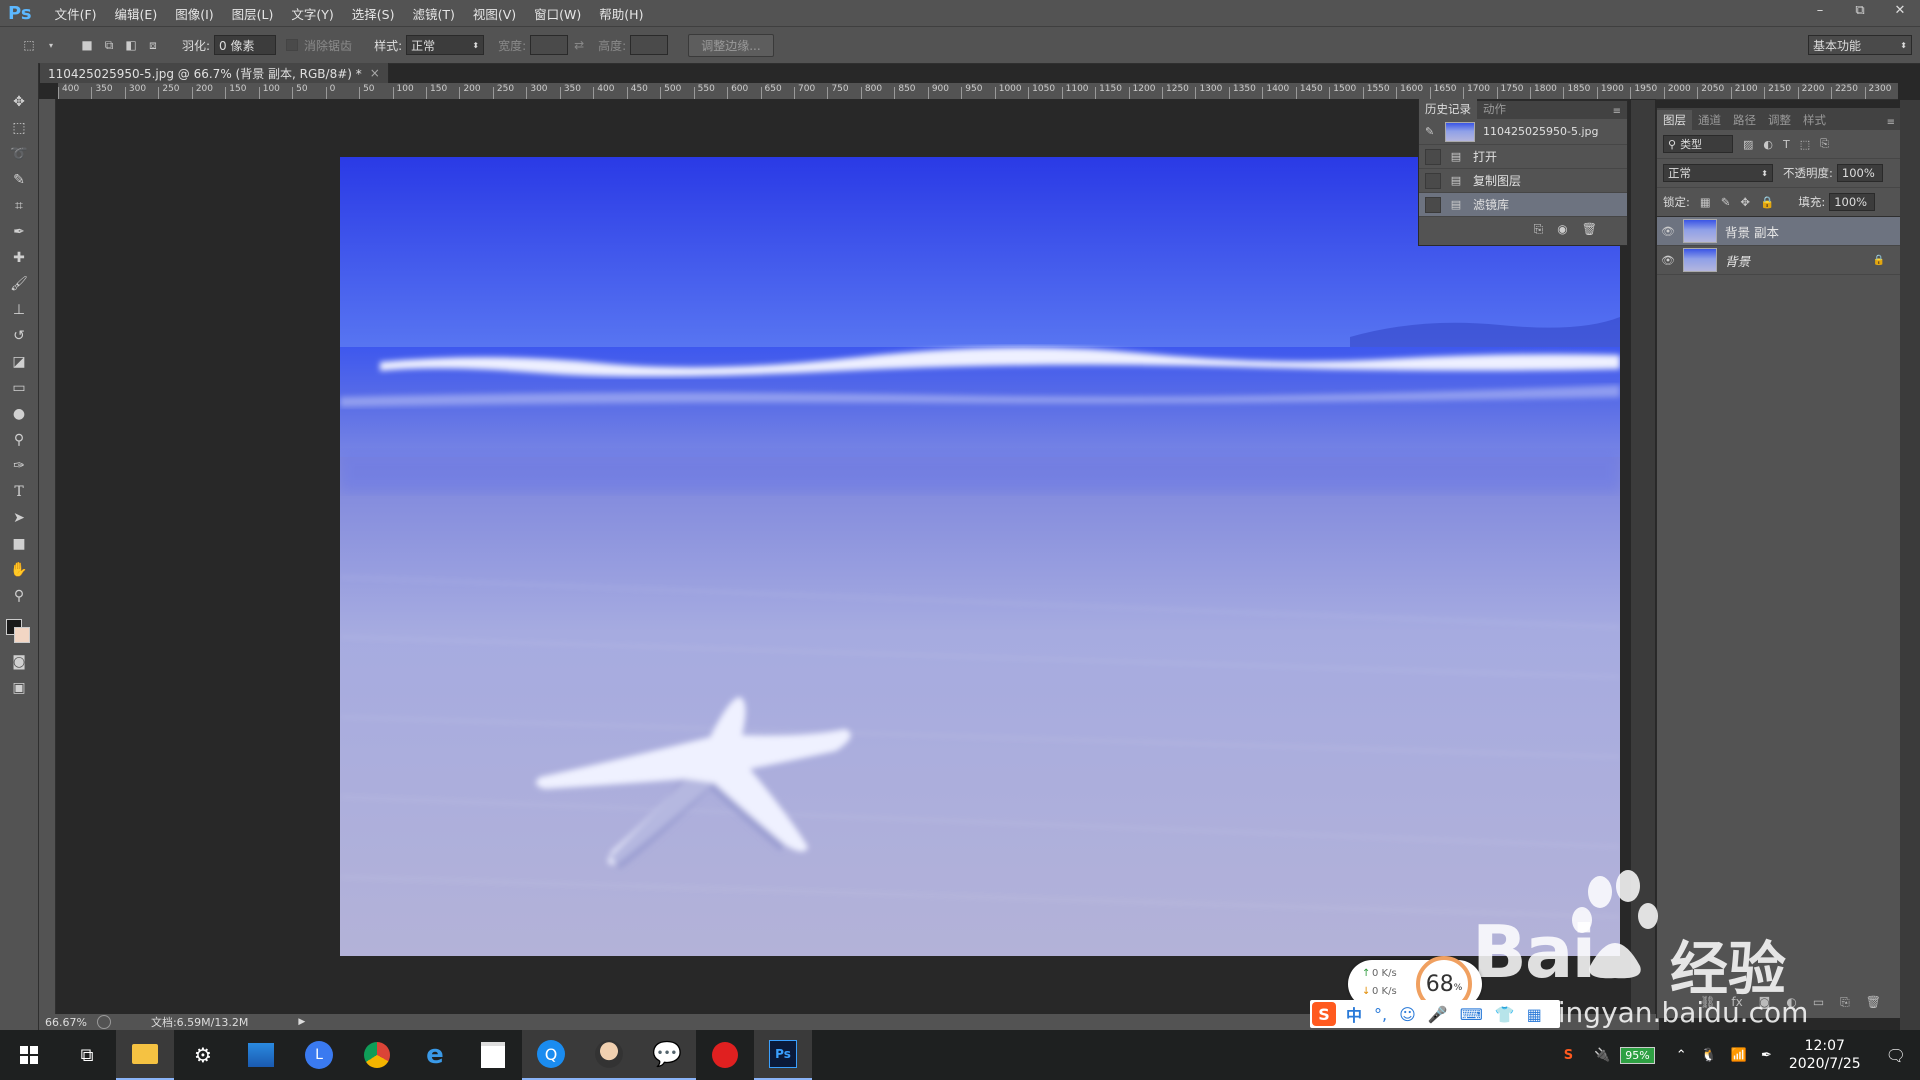 Image resolution: width=1920 pixels, height=1080 pixels. What do you see at coordinates (19, 180) in the screenshot?
I see `quick-select-tool-icon: ✎` at bounding box center [19, 180].